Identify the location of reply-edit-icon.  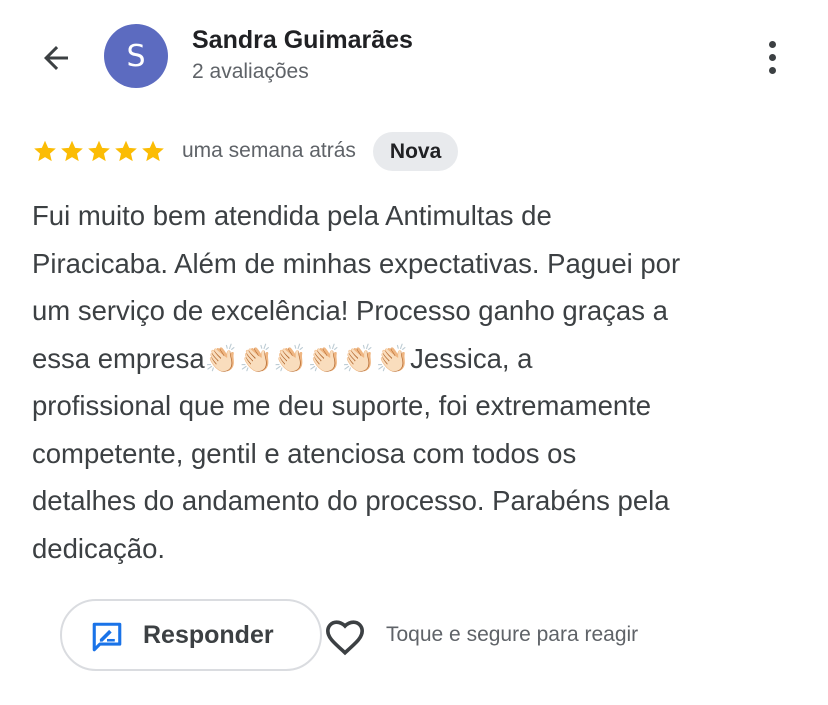
(107, 637).